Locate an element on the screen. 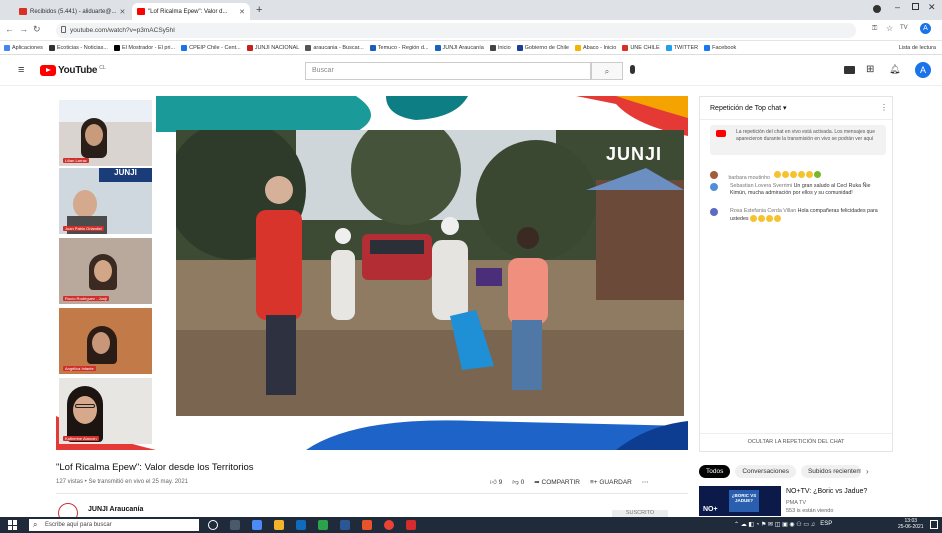 This screenshot has width=942, height=533. reading-list: Lista de lectura is located at coordinates (917, 48).